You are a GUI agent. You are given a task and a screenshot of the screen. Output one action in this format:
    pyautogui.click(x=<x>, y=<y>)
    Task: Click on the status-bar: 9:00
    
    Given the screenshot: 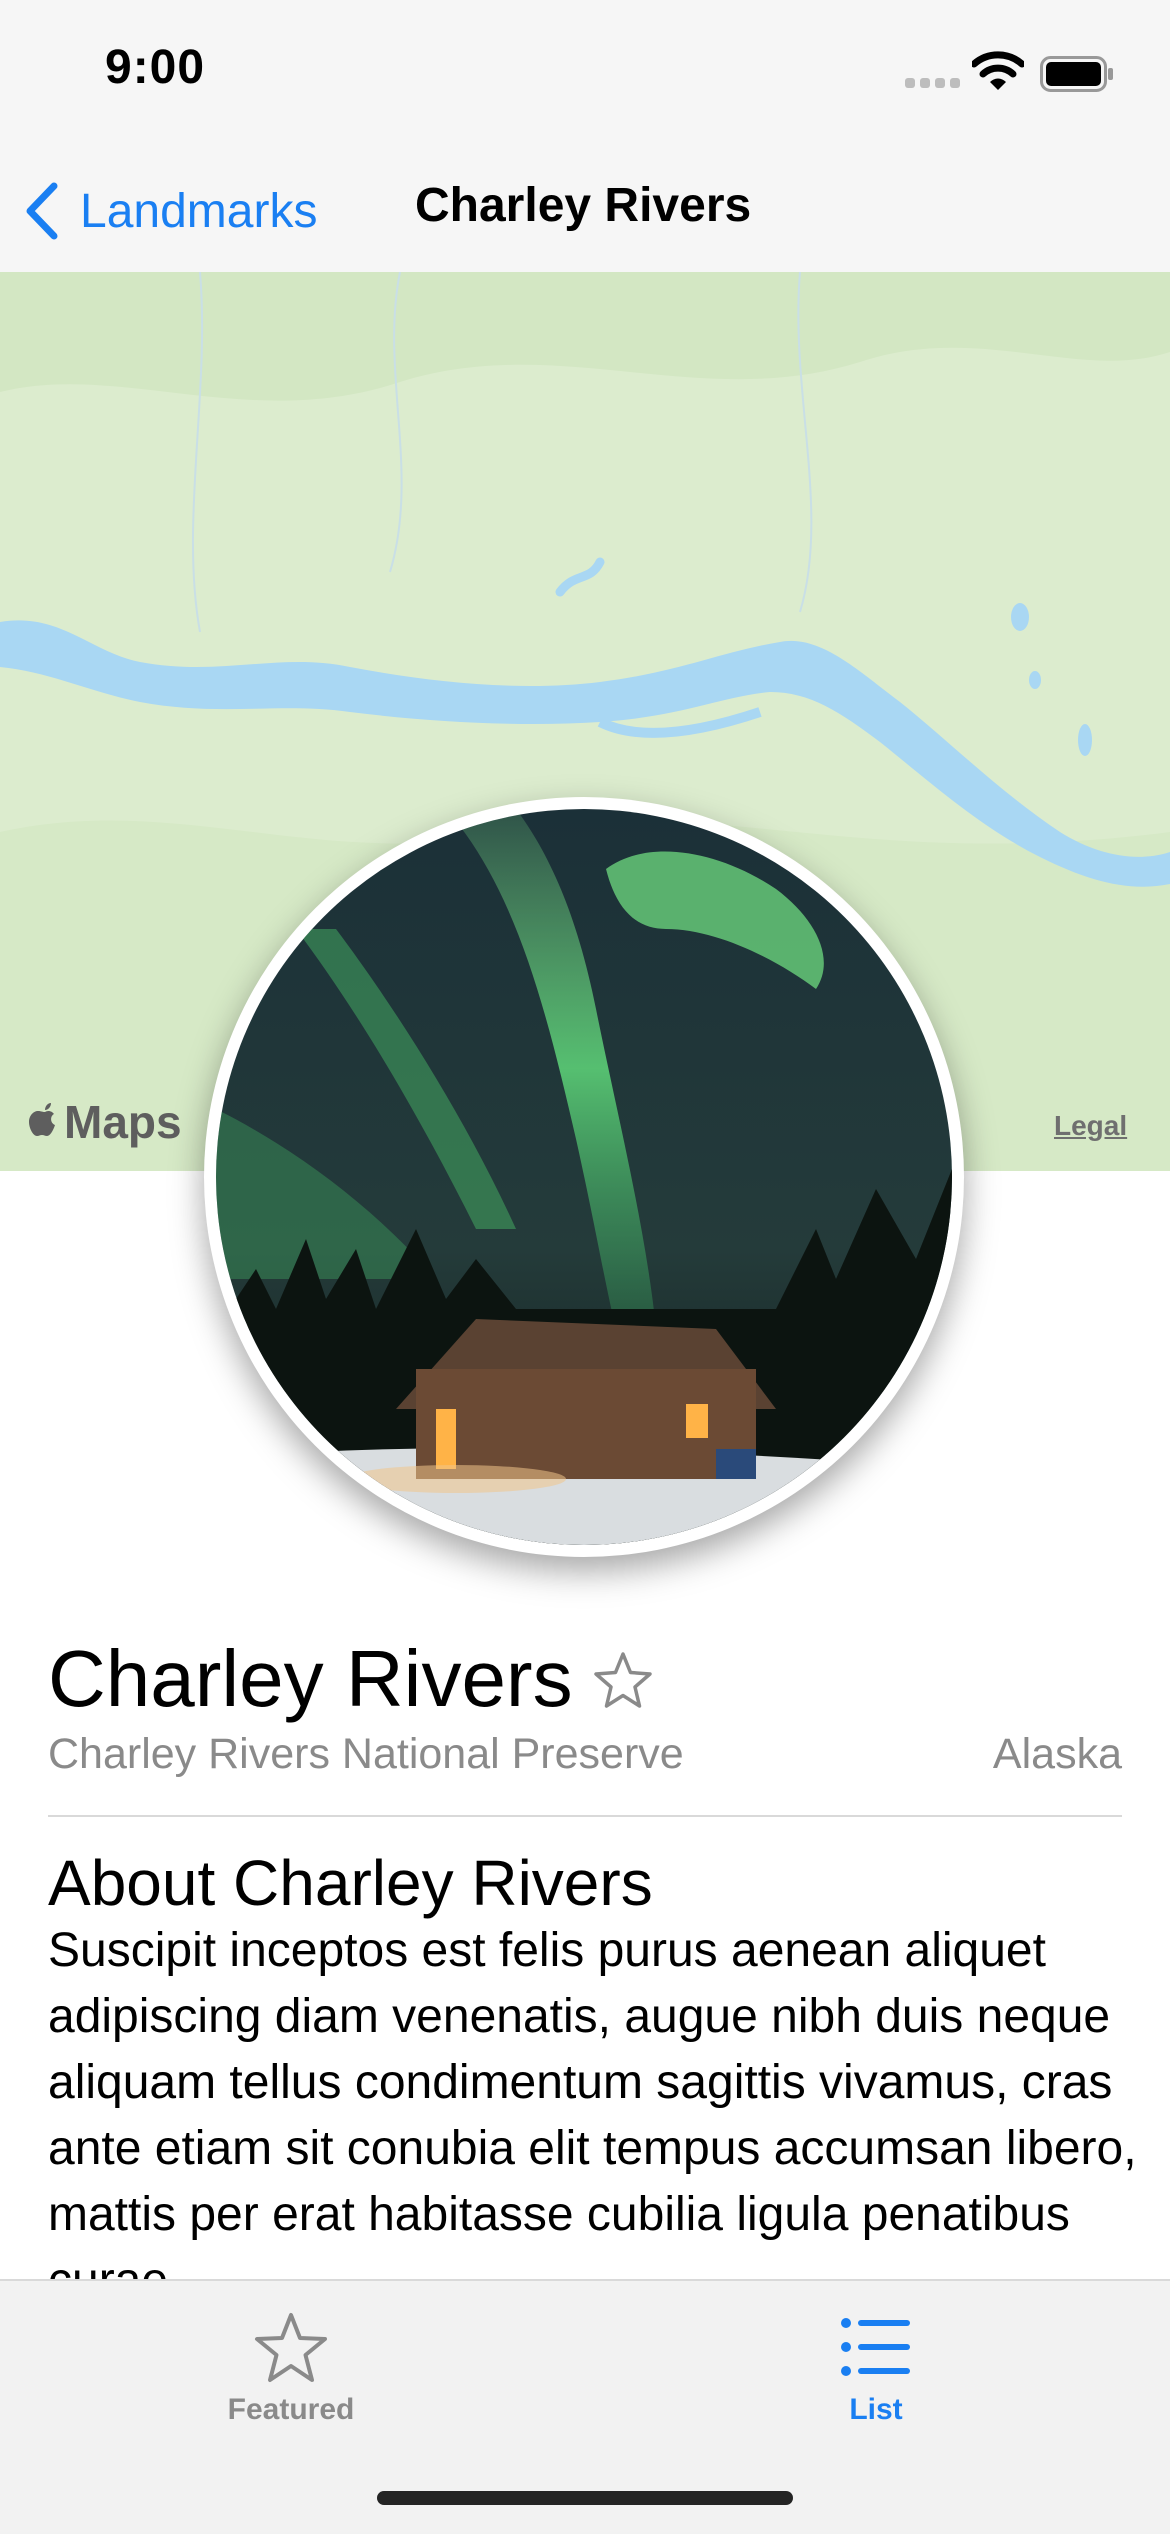 What is the action you would take?
    pyautogui.click(x=585, y=75)
    